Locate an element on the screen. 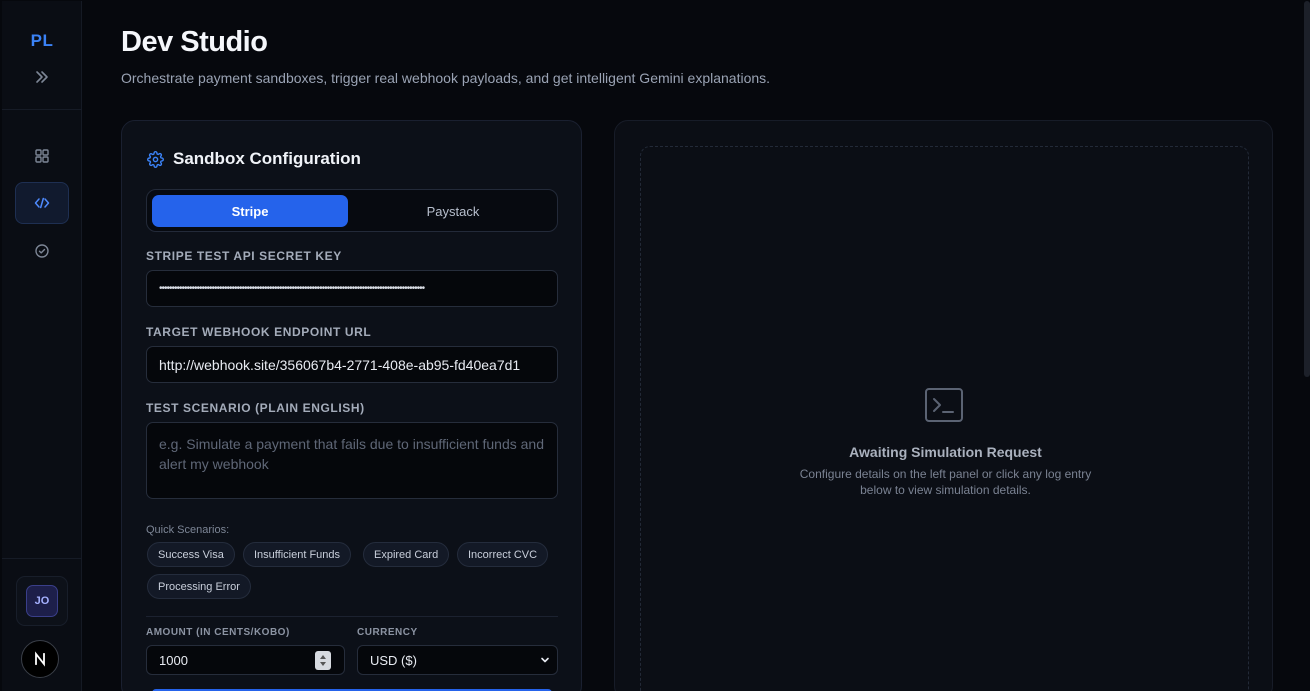 The width and height of the screenshot is (1310, 691). webhook-label: TARGET WEBHOOK ENDPOINT URL is located at coordinates (259, 332).